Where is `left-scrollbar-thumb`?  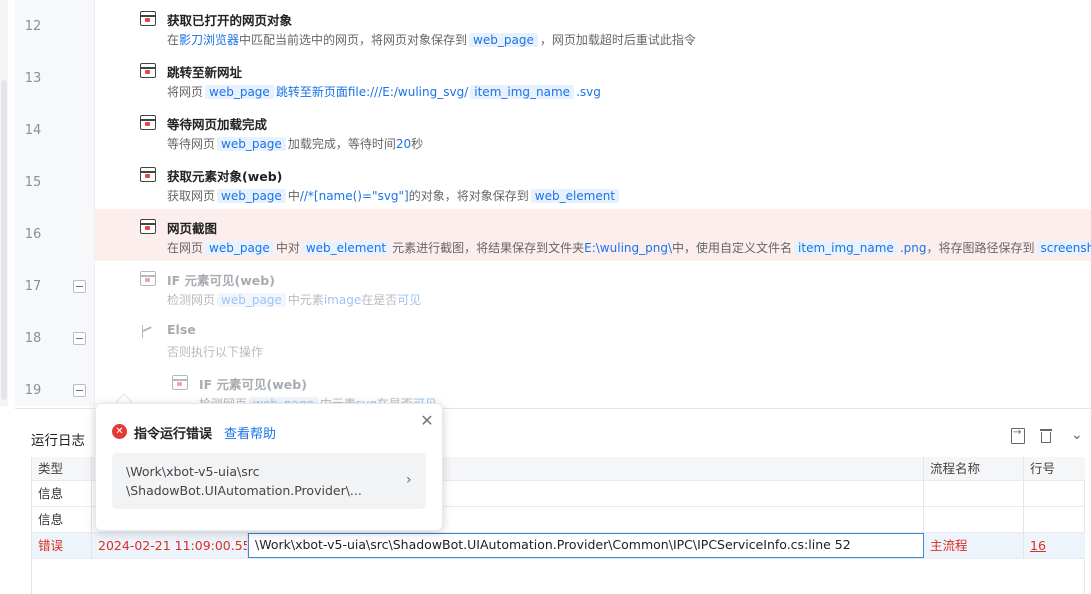 left-scrollbar-thumb is located at coordinates (4, 240).